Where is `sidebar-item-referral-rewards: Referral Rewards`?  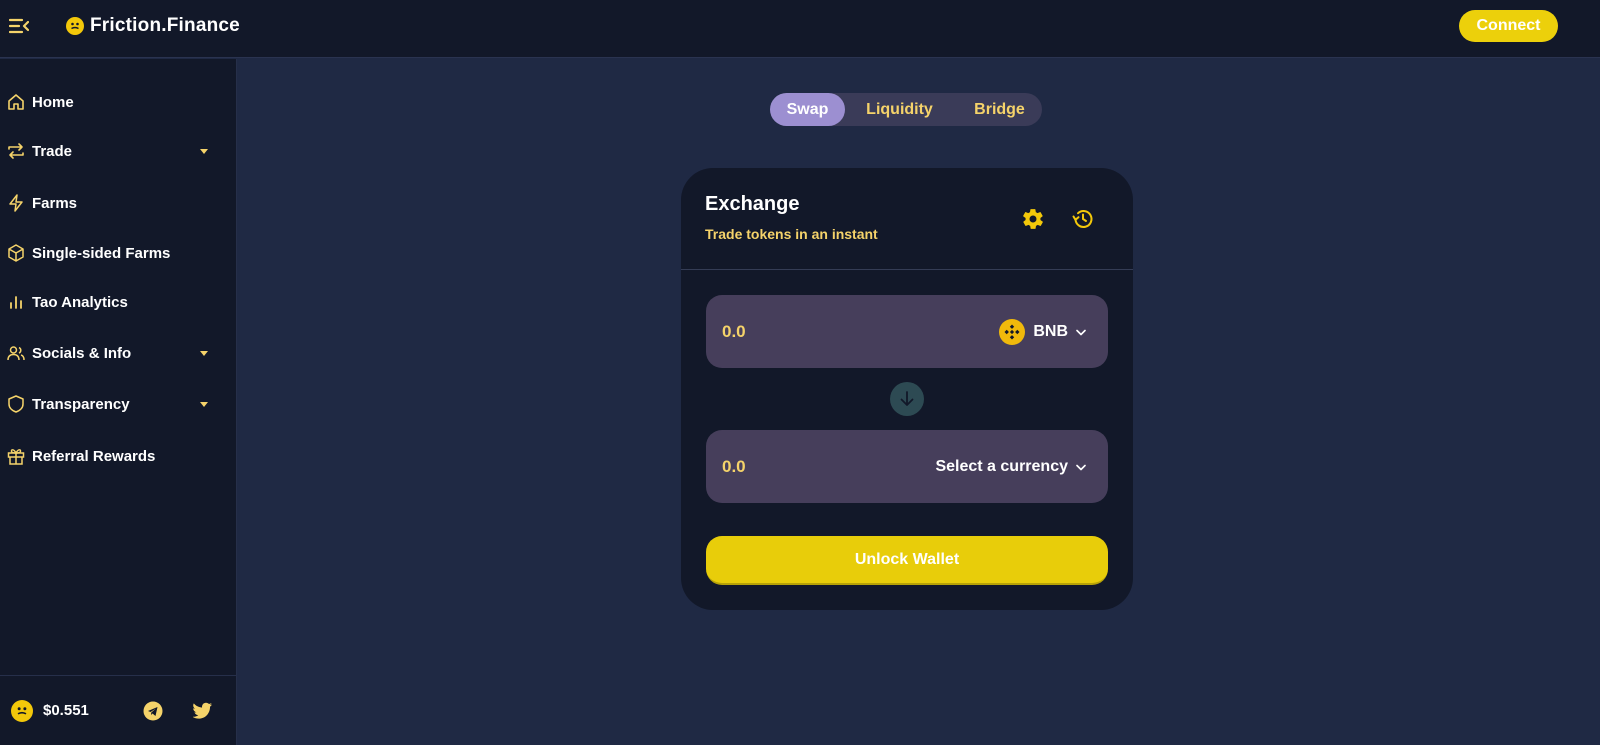
sidebar-item-referral-rewards: Referral Rewards is located at coordinates (118, 456).